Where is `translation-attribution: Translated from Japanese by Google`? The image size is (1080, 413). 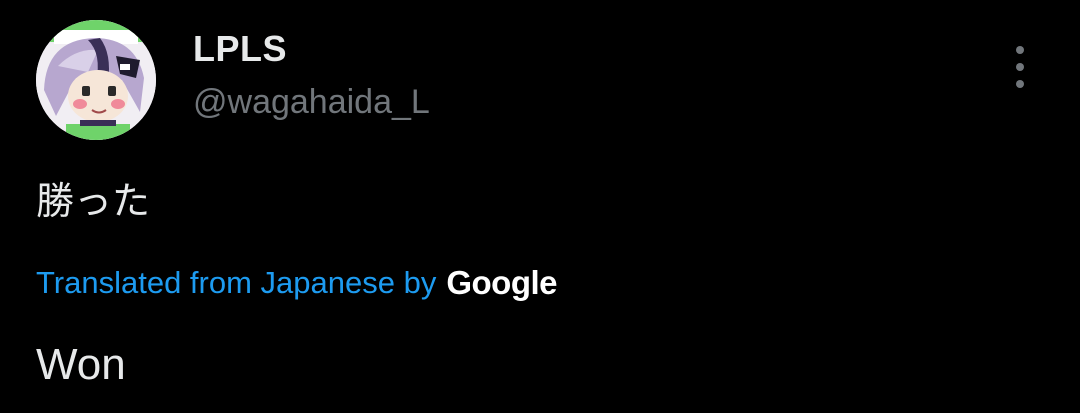
translation-attribution: Translated from Japanese by Google is located at coordinates (297, 283).